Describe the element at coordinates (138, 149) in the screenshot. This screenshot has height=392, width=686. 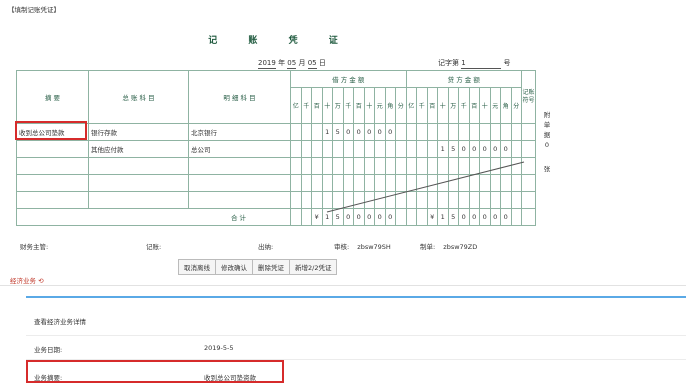
I see `general-account-cell: 其他应付款` at that location.